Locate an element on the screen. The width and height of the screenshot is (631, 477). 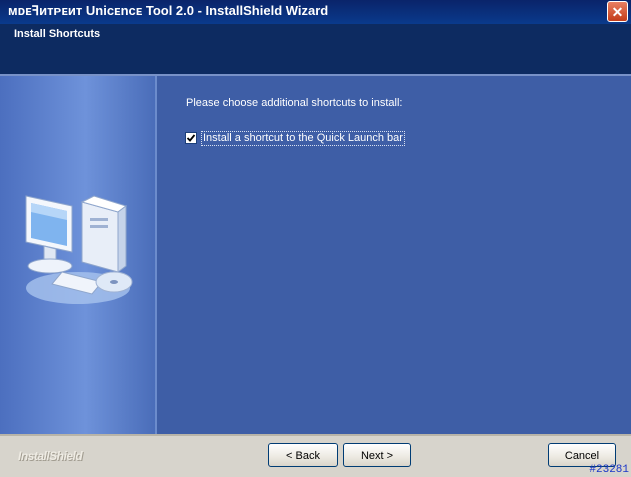
close-button: ✕ is located at coordinates (617, 11).